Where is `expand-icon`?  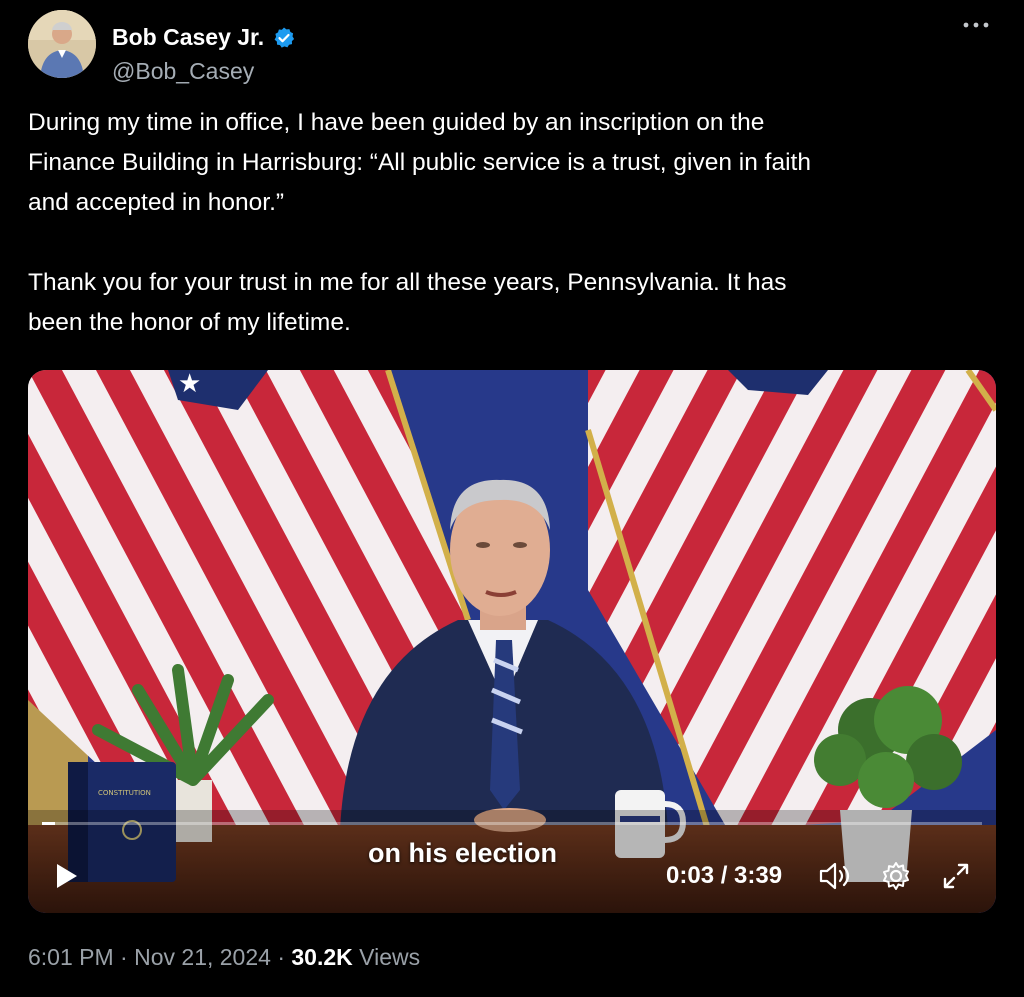
expand-icon is located at coordinates (956, 876).